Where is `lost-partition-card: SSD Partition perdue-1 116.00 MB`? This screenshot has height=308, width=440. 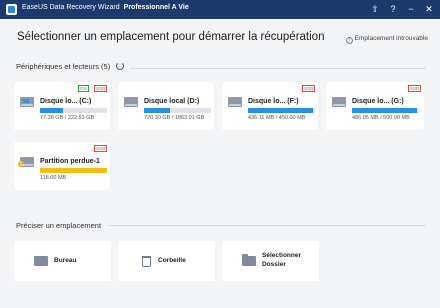
lost-partition-card: SSD Partition perdue-1 116.00 MB is located at coordinates (62, 166).